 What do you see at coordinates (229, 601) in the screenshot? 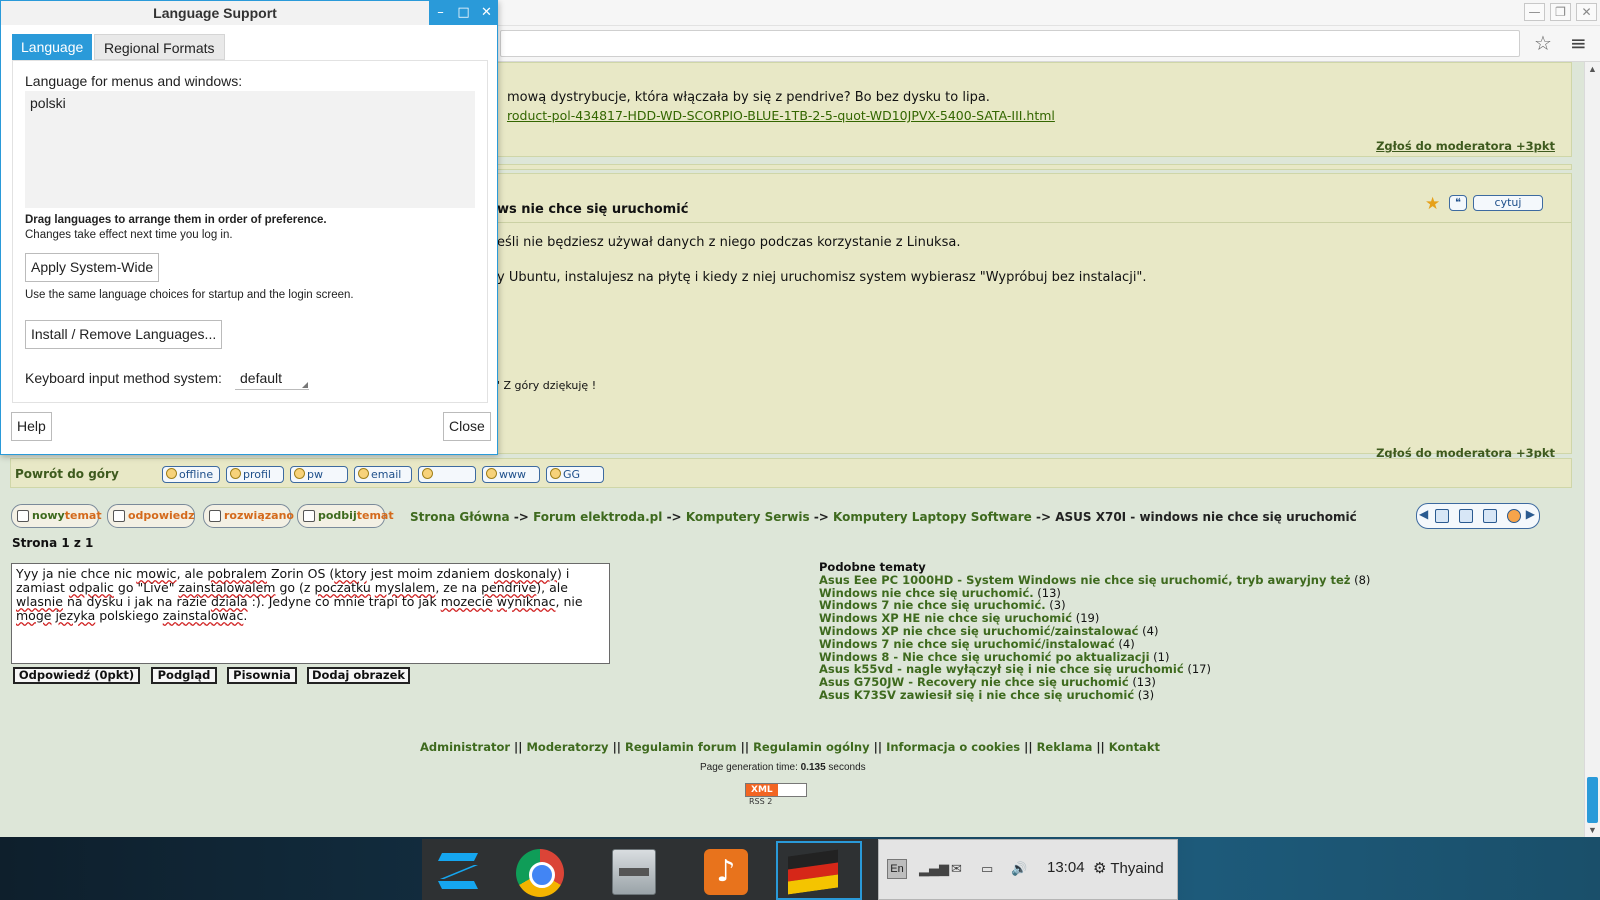
I see `misspelled-word: dziala` at bounding box center [229, 601].